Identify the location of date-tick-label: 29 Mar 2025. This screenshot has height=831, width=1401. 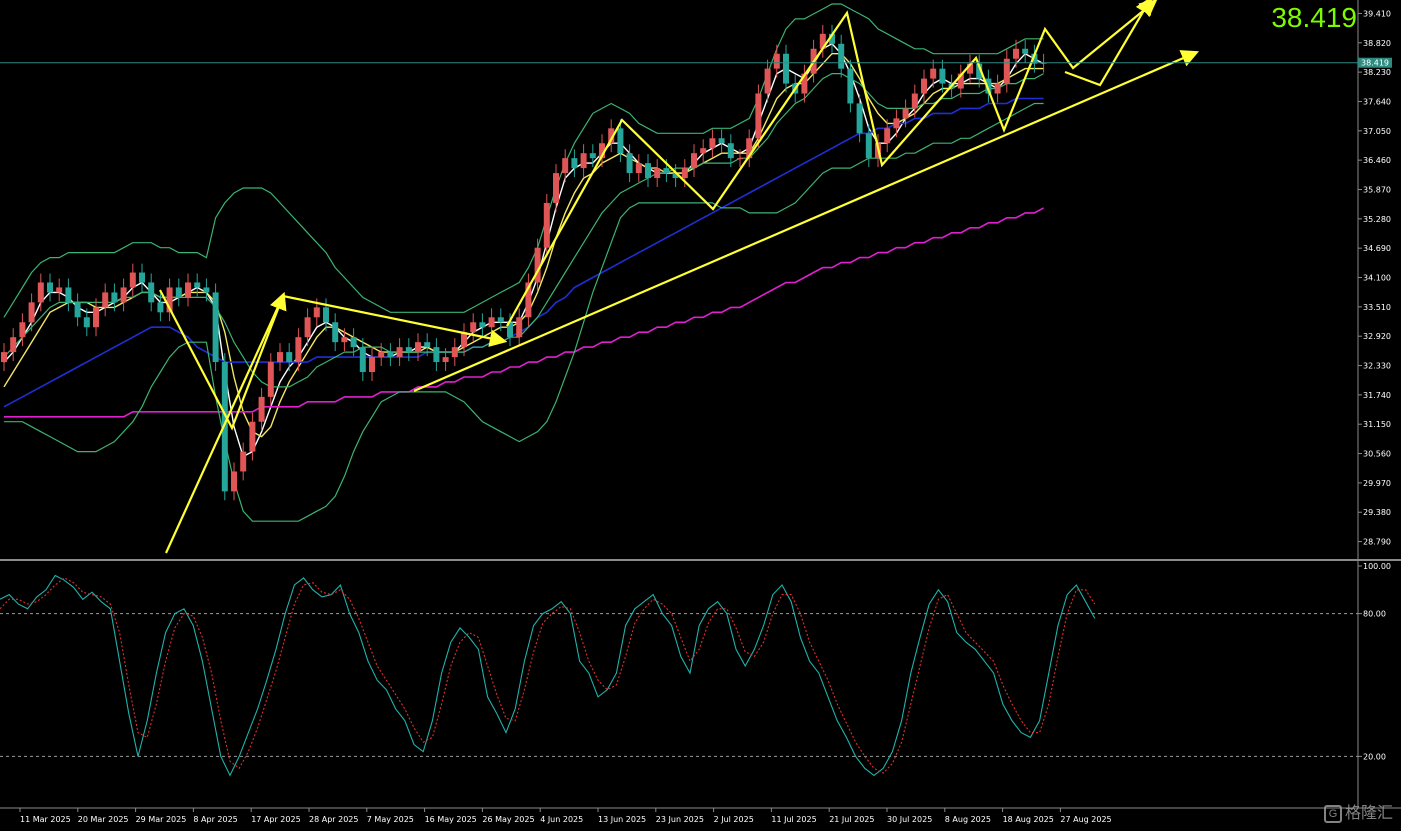
(161, 819).